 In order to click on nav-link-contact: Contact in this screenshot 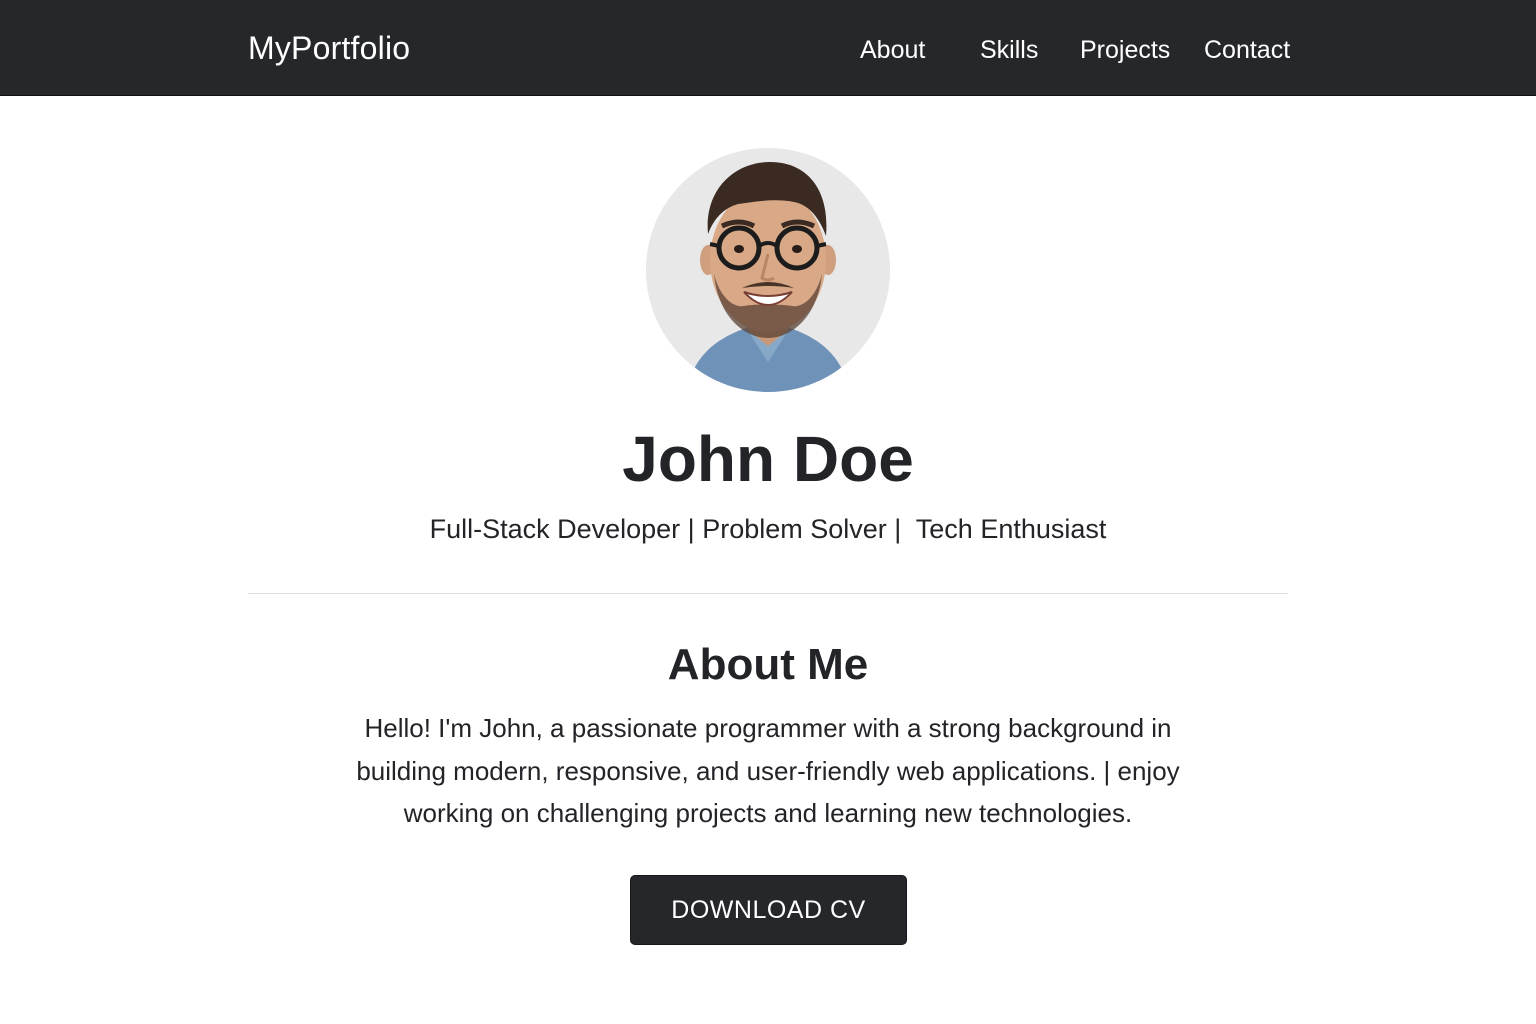, I will do `click(1247, 50)`.